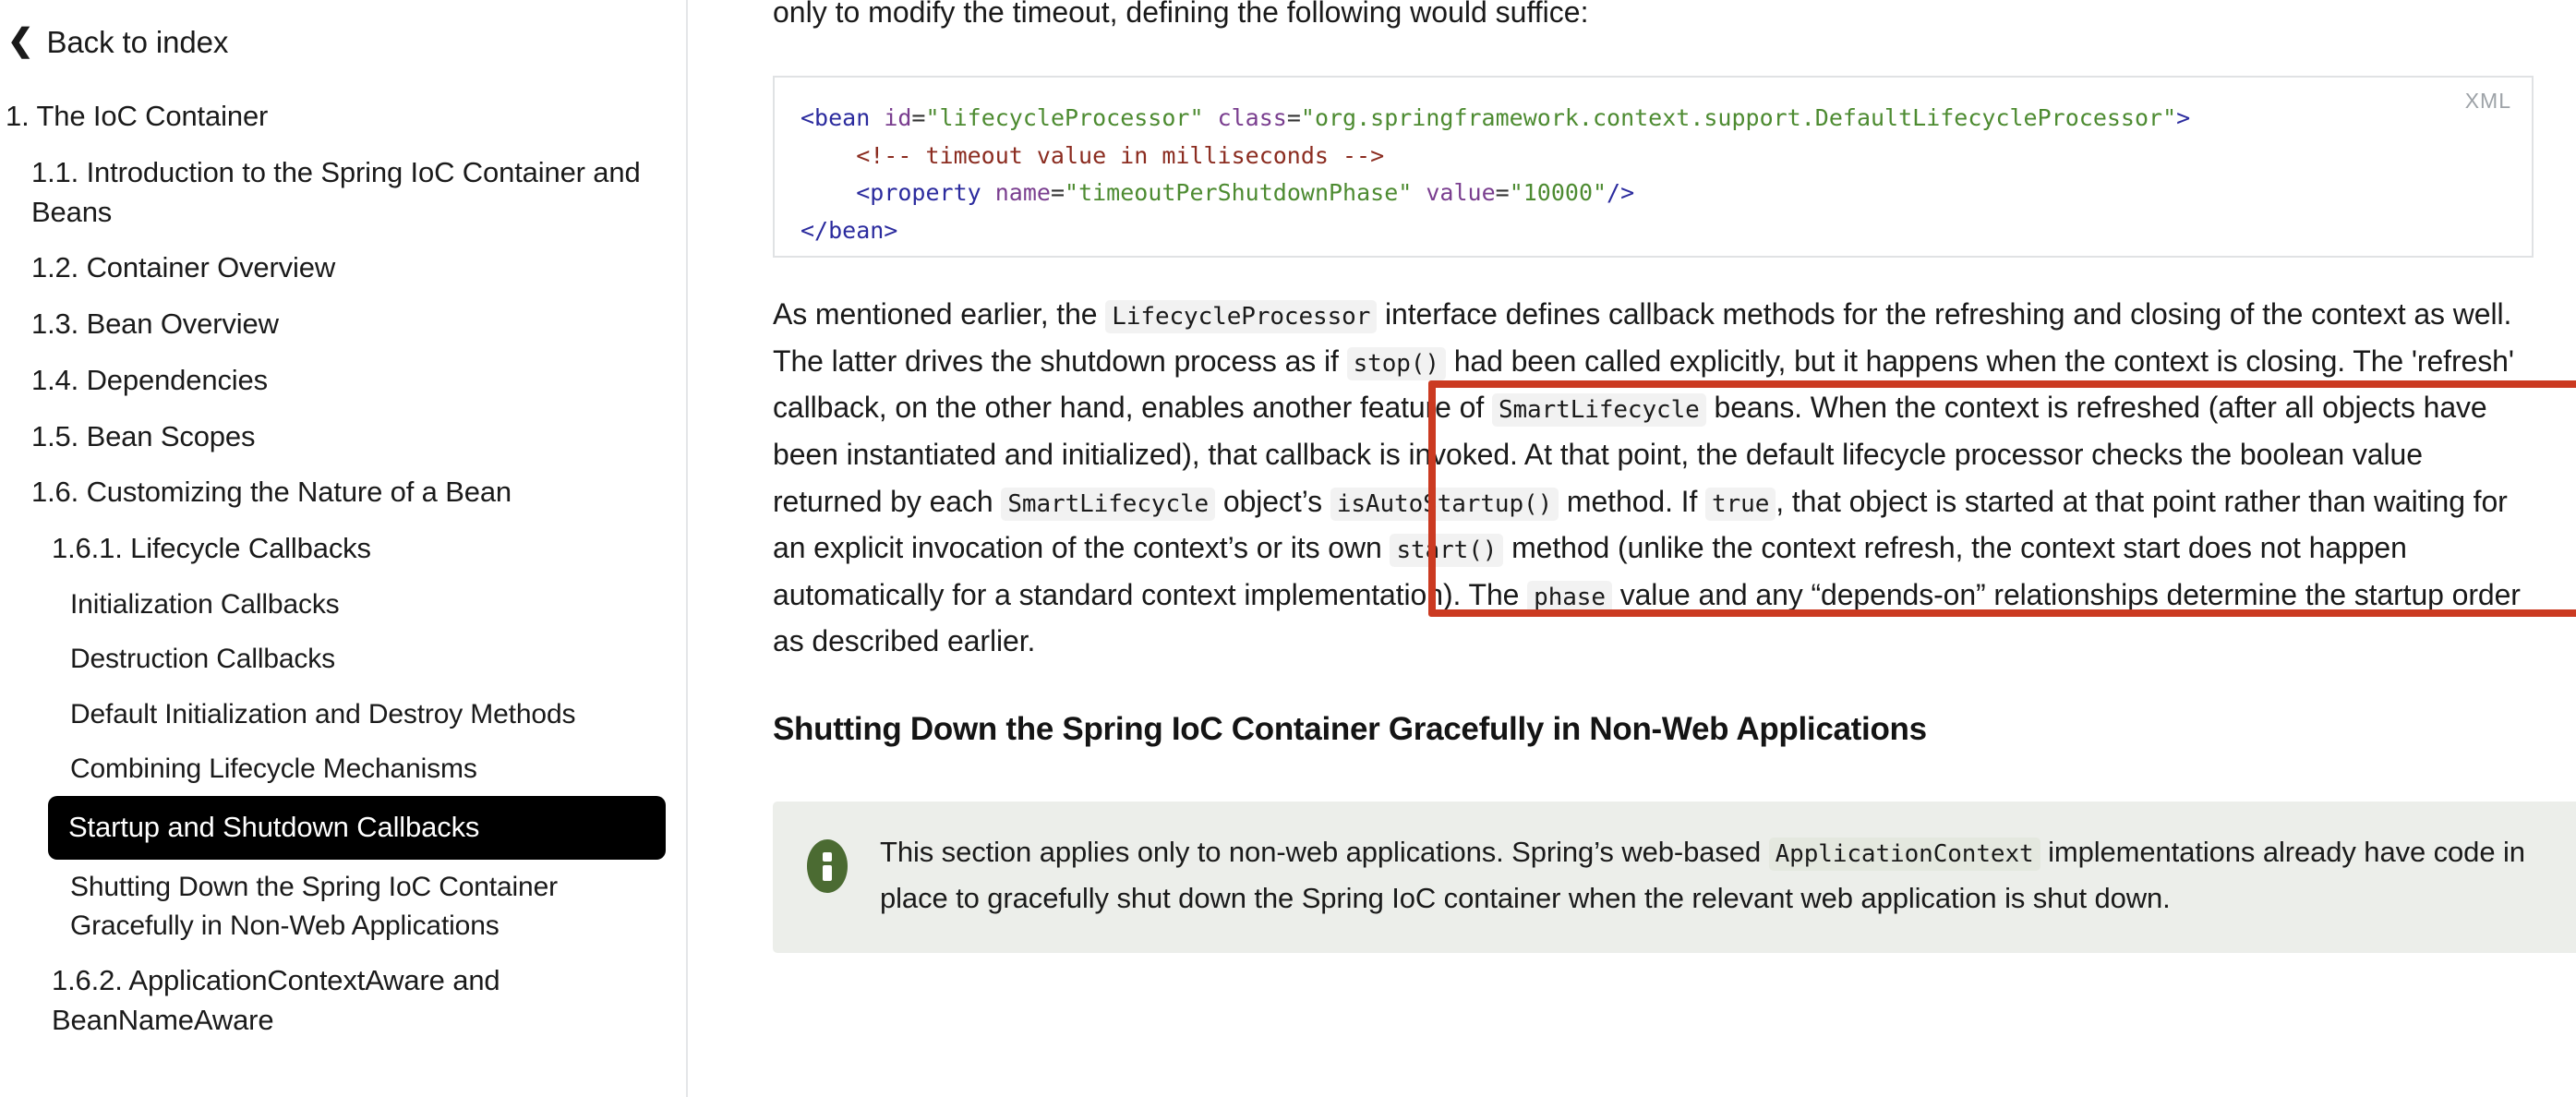  What do you see at coordinates (1598, 410) in the screenshot?
I see `inline-code-smartlifecycle-1: SmartLifecycle` at bounding box center [1598, 410].